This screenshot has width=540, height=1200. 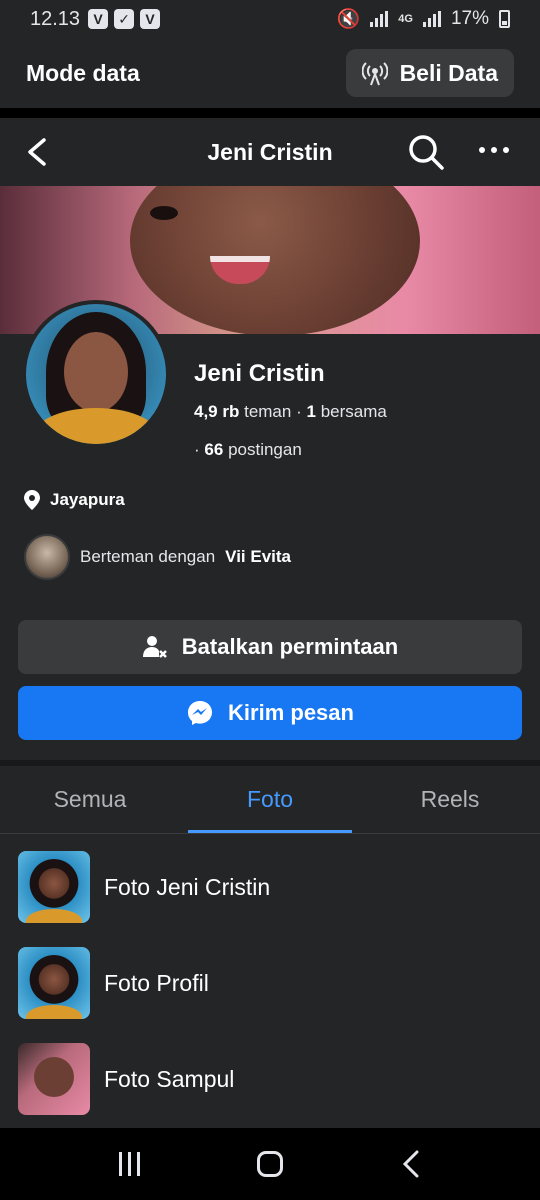 I want to click on posts-count: 66, so click(x=214, y=449).